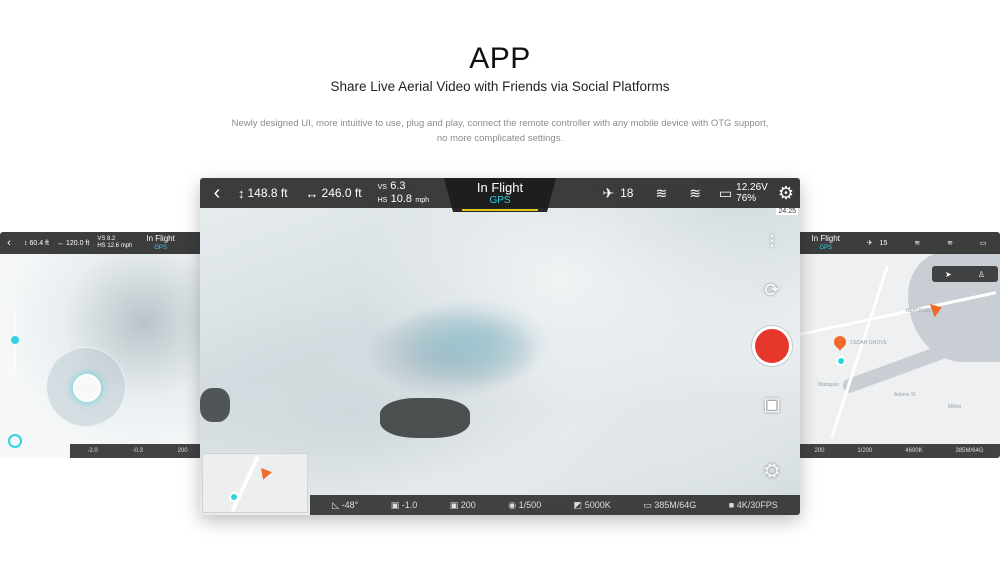 This screenshot has height=563, width=1000. I want to click on zoom-slider-handle, so click(15, 340).